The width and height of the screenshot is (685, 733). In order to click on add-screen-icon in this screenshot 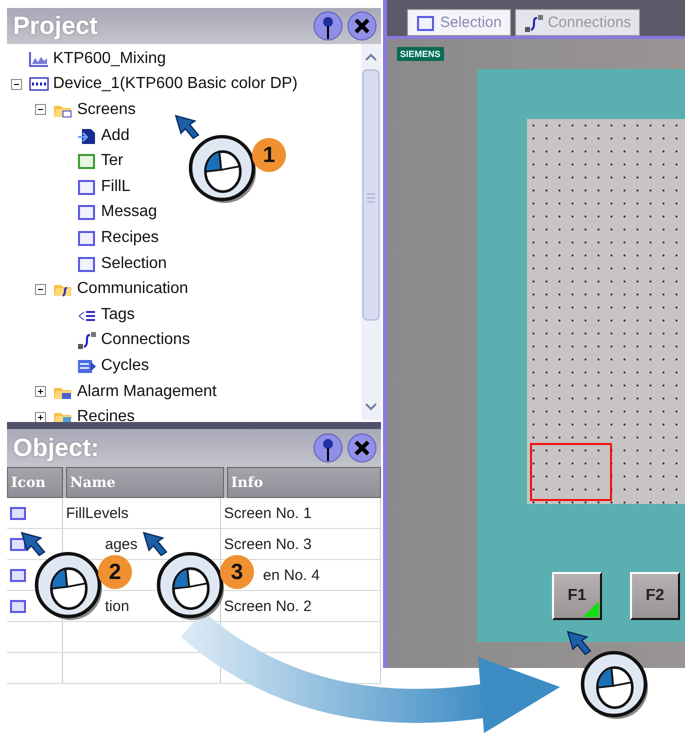, I will do `click(87, 135)`.